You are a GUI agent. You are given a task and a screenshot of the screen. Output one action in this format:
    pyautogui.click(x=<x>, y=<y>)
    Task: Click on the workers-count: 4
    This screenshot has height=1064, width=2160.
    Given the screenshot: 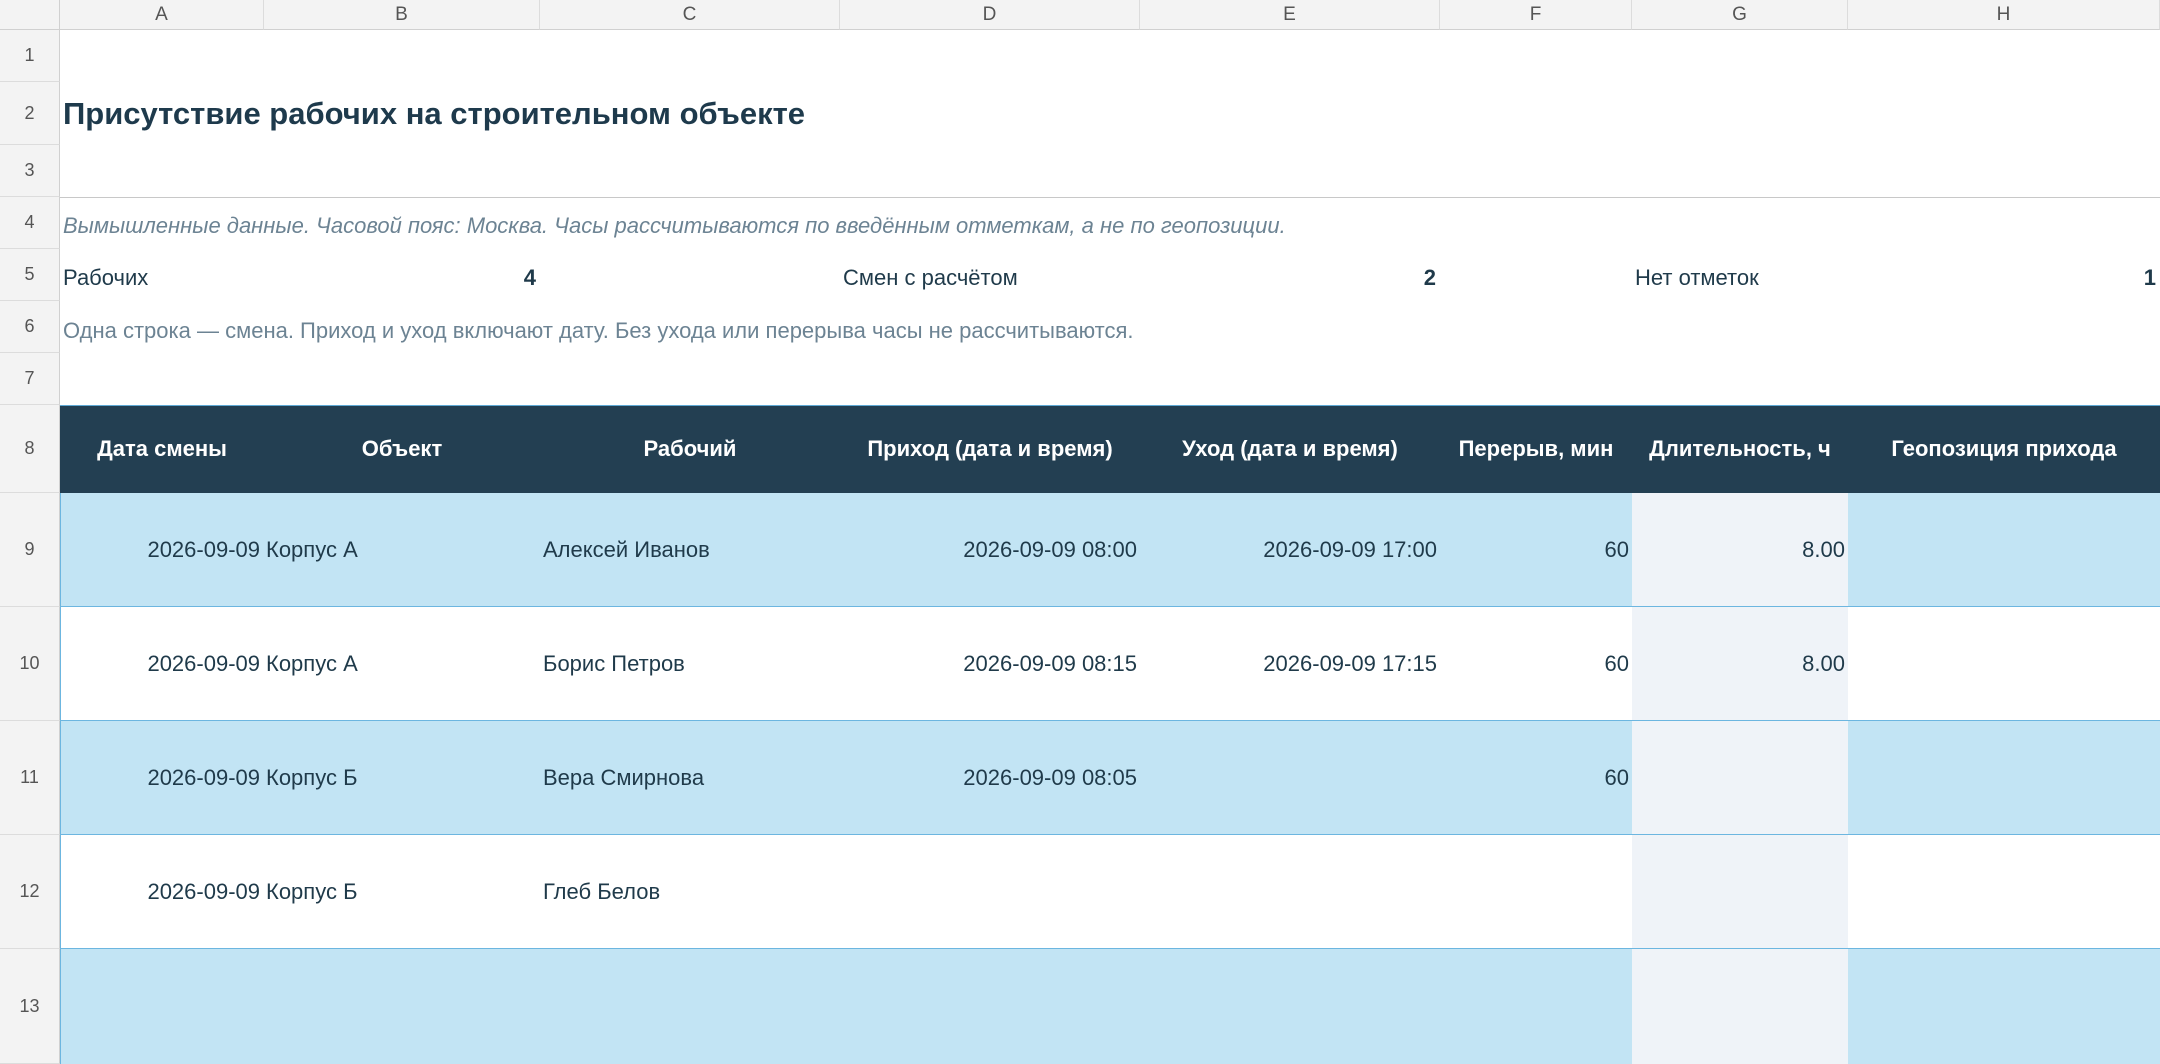 What is the action you would take?
    pyautogui.click(x=488, y=278)
    